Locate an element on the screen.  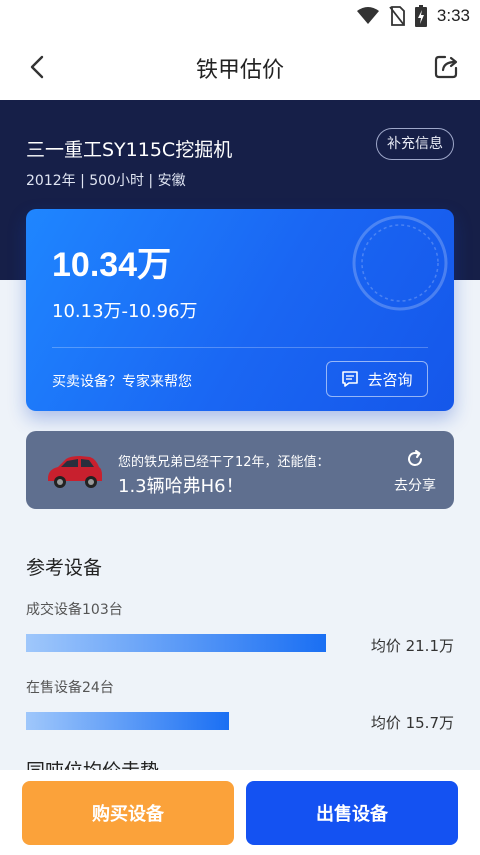
estimated-price: 10.34万 is located at coordinates (112, 265).